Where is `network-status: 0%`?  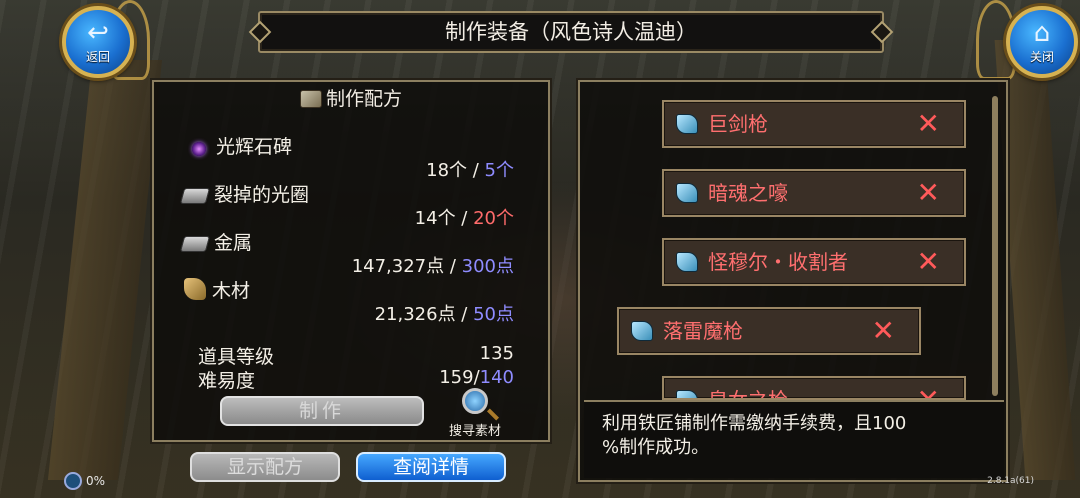 network-status: 0% is located at coordinates (84, 481).